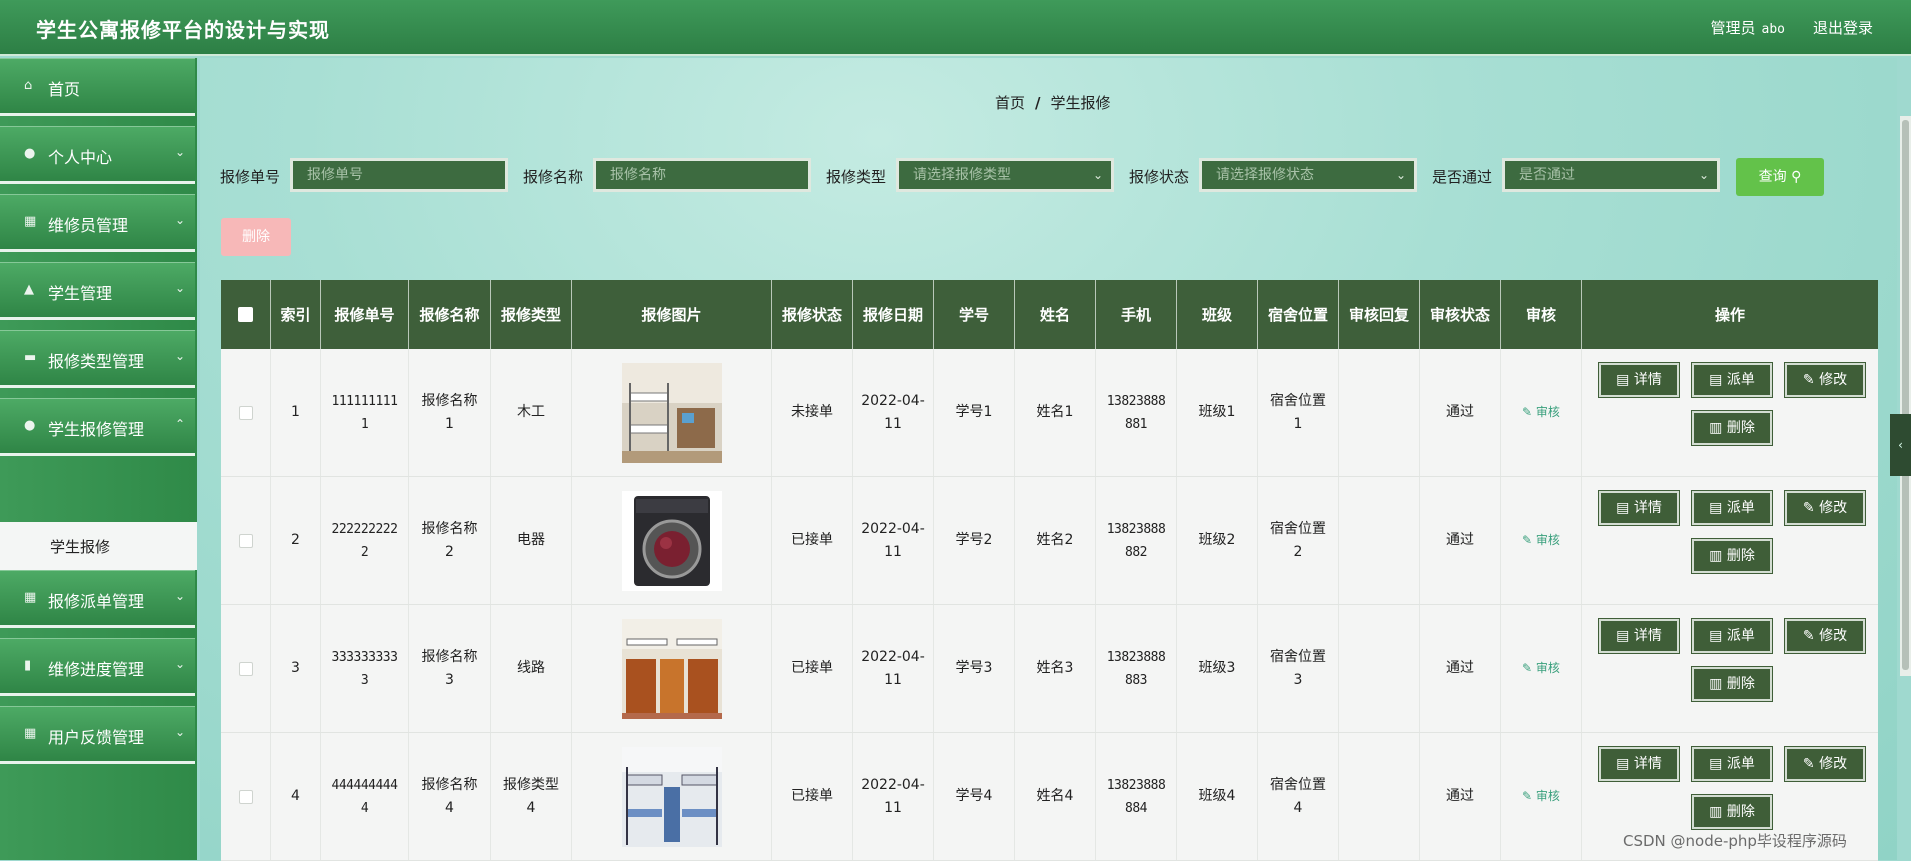 Image resolution: width=1911 pixels, height=861 pixels. What do you see at coordinates (974, 412) in the screenshot?
I see `table-cell: 学号1` at bounding box center [974, 412].